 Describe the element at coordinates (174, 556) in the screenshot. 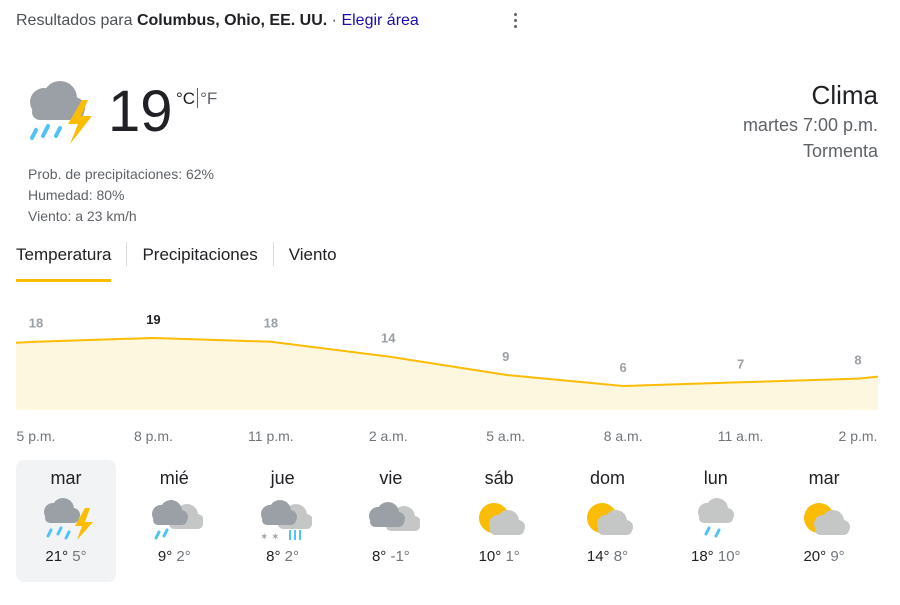

I see `day-temps: 9° 2°` at that location.